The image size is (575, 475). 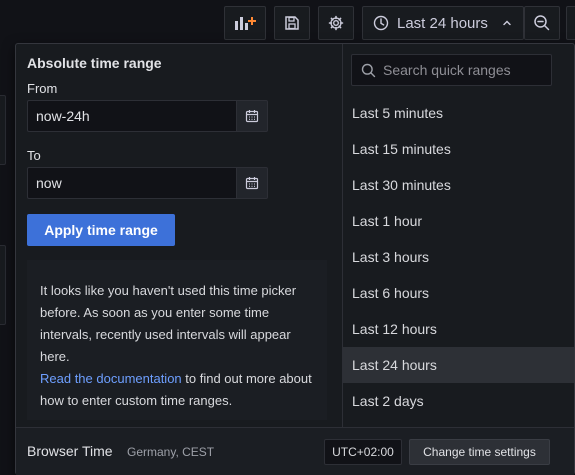 What do you see at coordinates (94, 63) in the screenshot?
I see `absolute-range-title: Absolute time range` at bounding box center [94, 63].